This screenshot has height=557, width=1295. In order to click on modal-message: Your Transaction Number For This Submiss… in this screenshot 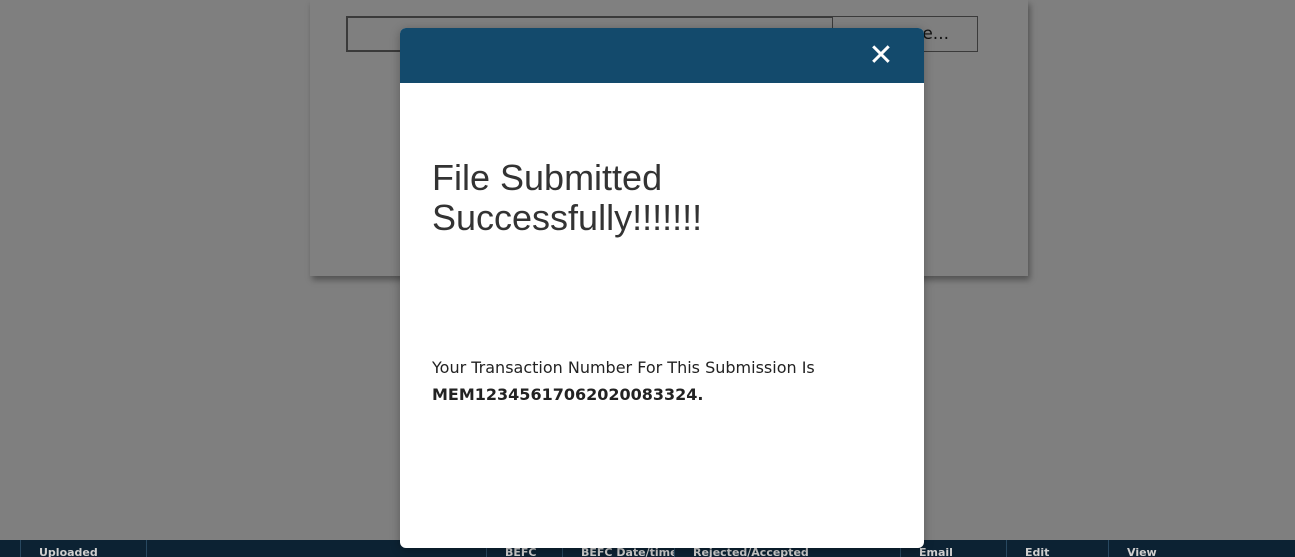, I will do `click(632, 381)`.